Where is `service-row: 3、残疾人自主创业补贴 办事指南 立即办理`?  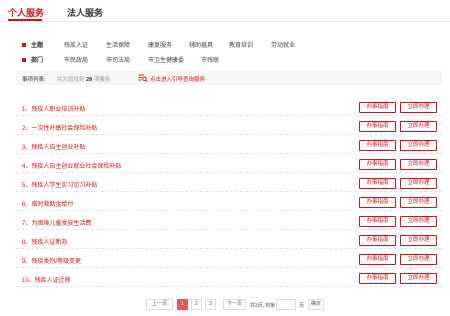
service-row: 3、残疾人自主创业补贴 办事指南 立即办理 is located at coordinates (229, 145).